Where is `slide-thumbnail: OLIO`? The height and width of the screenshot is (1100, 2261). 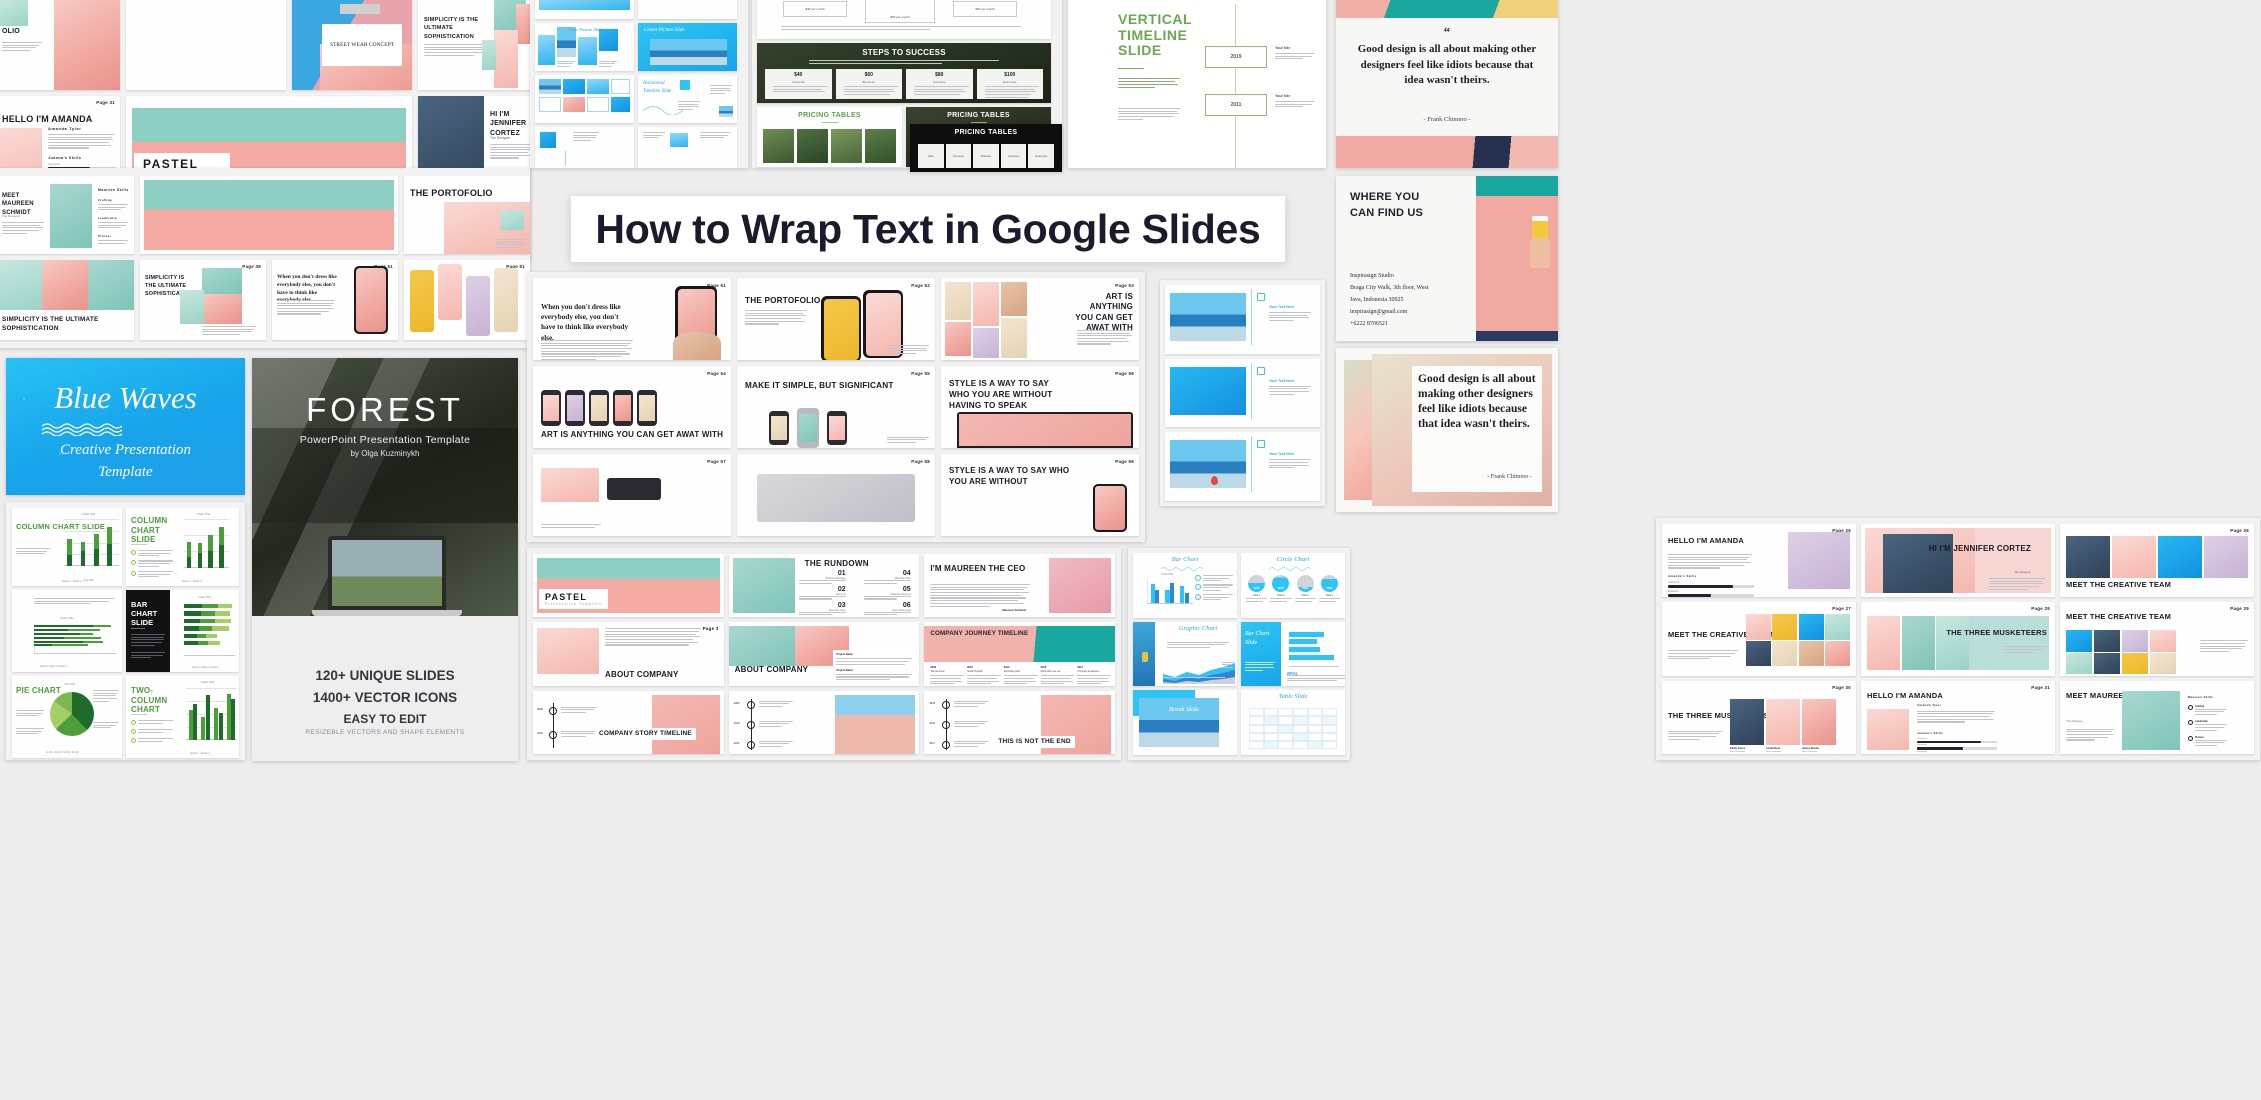 slide-thumbnail: OLIO is located at coordinates (60, 45).